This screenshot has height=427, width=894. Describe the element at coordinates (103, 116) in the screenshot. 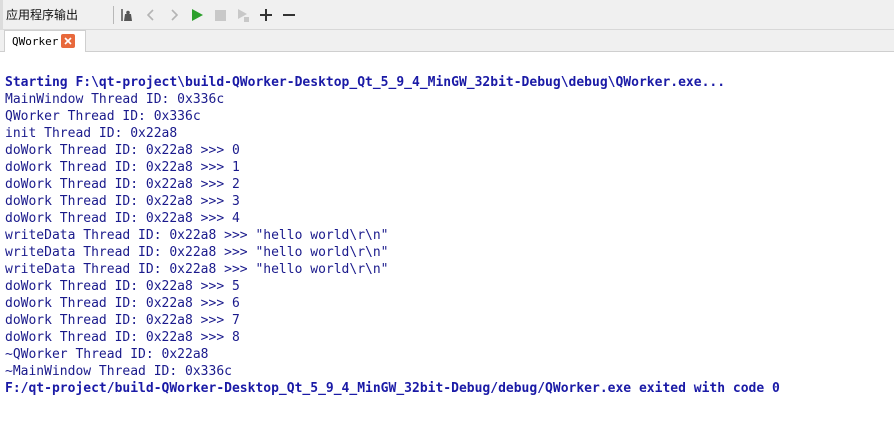

I see `output-line: QWorker Thread ID: 0x336c` at that location.